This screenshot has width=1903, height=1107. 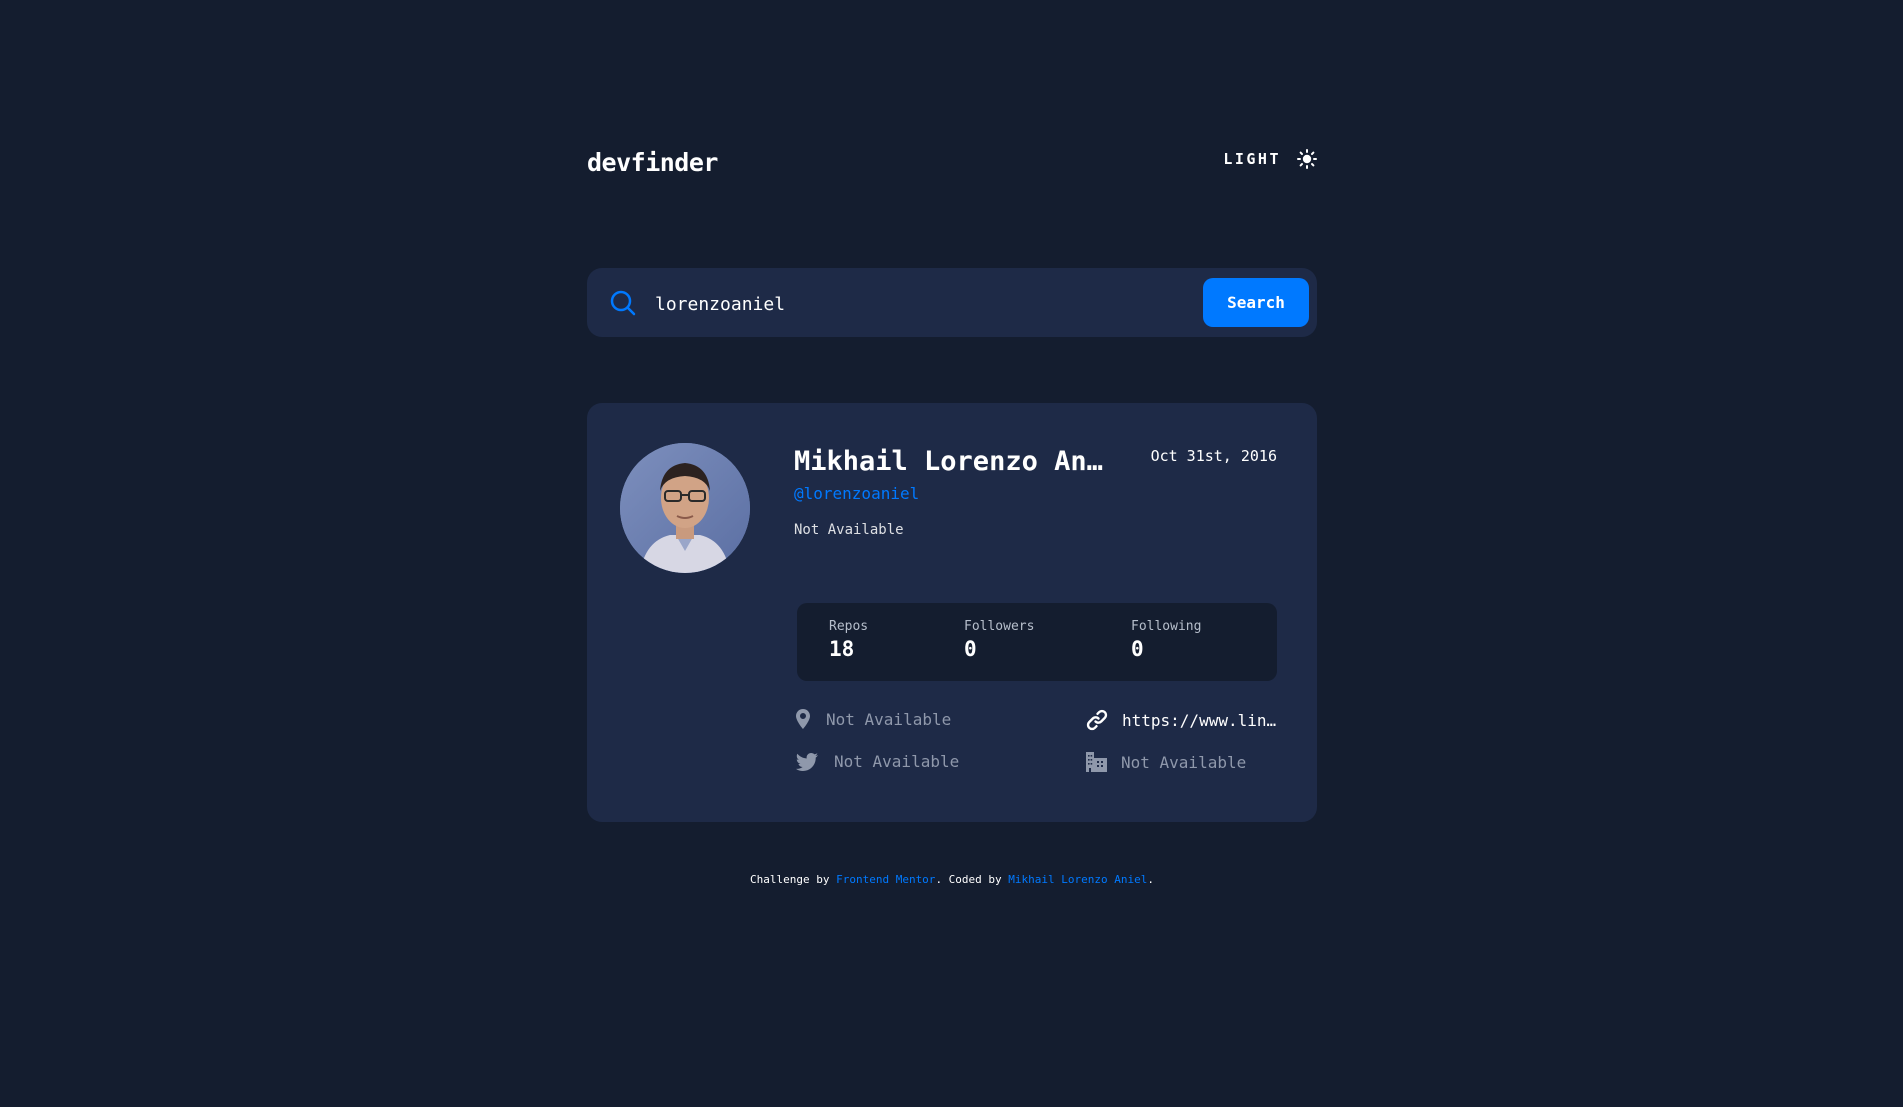 What do you see at coordinates (1077, 879) in the screenshot?
I see `author-link: Mikhail Lorenzo Aniel` at bounding box center [1077, 879].